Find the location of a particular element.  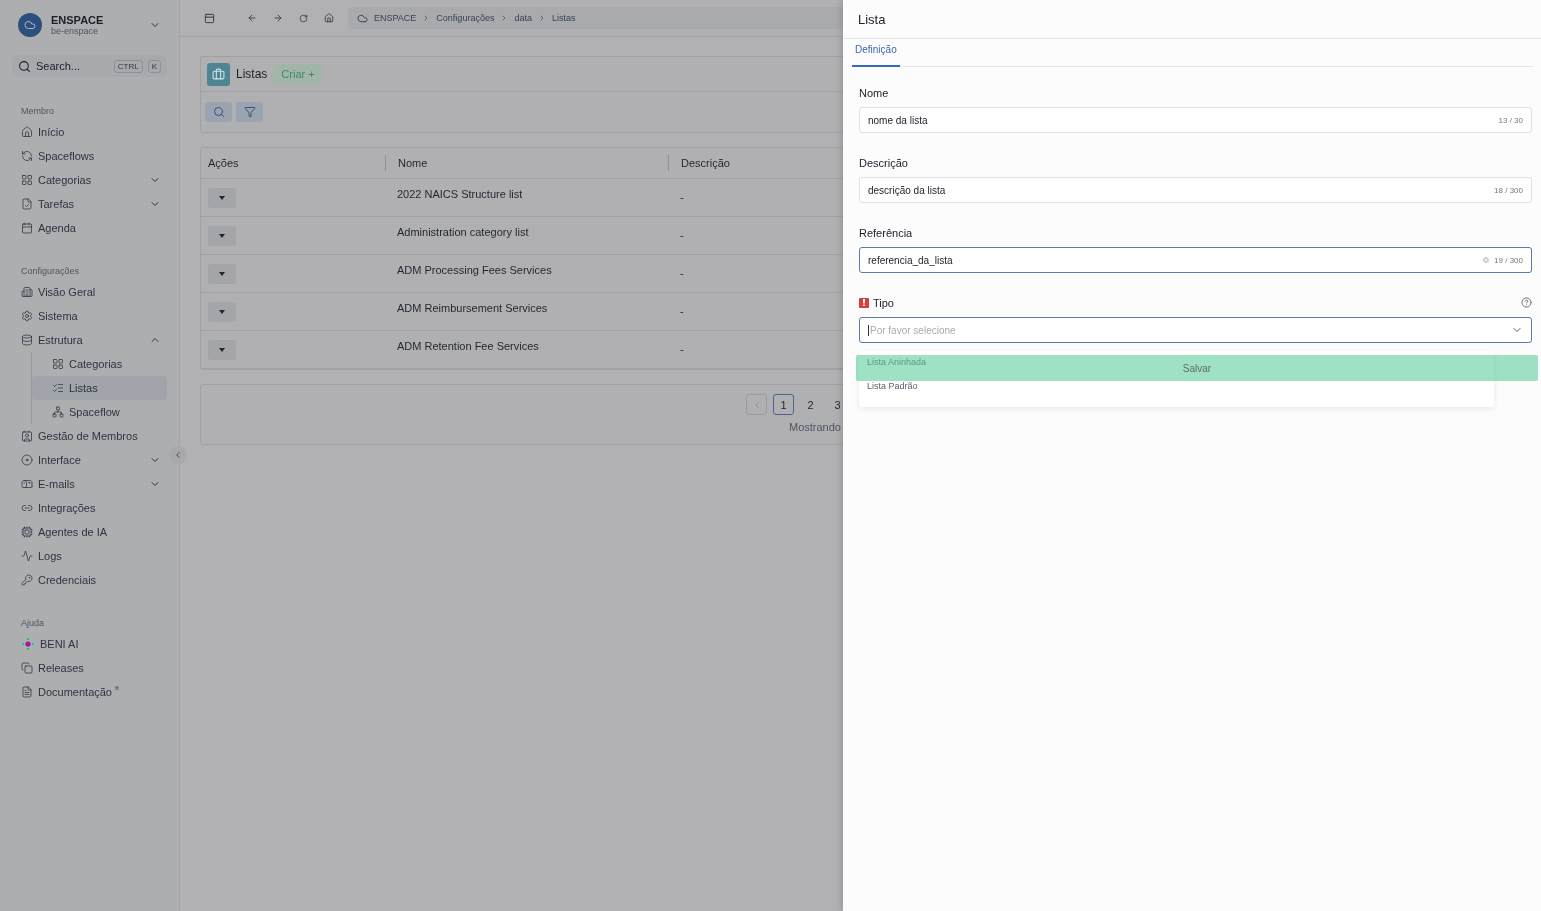

breadcrumb-link: Configurações is located at coordinates (465, 18).